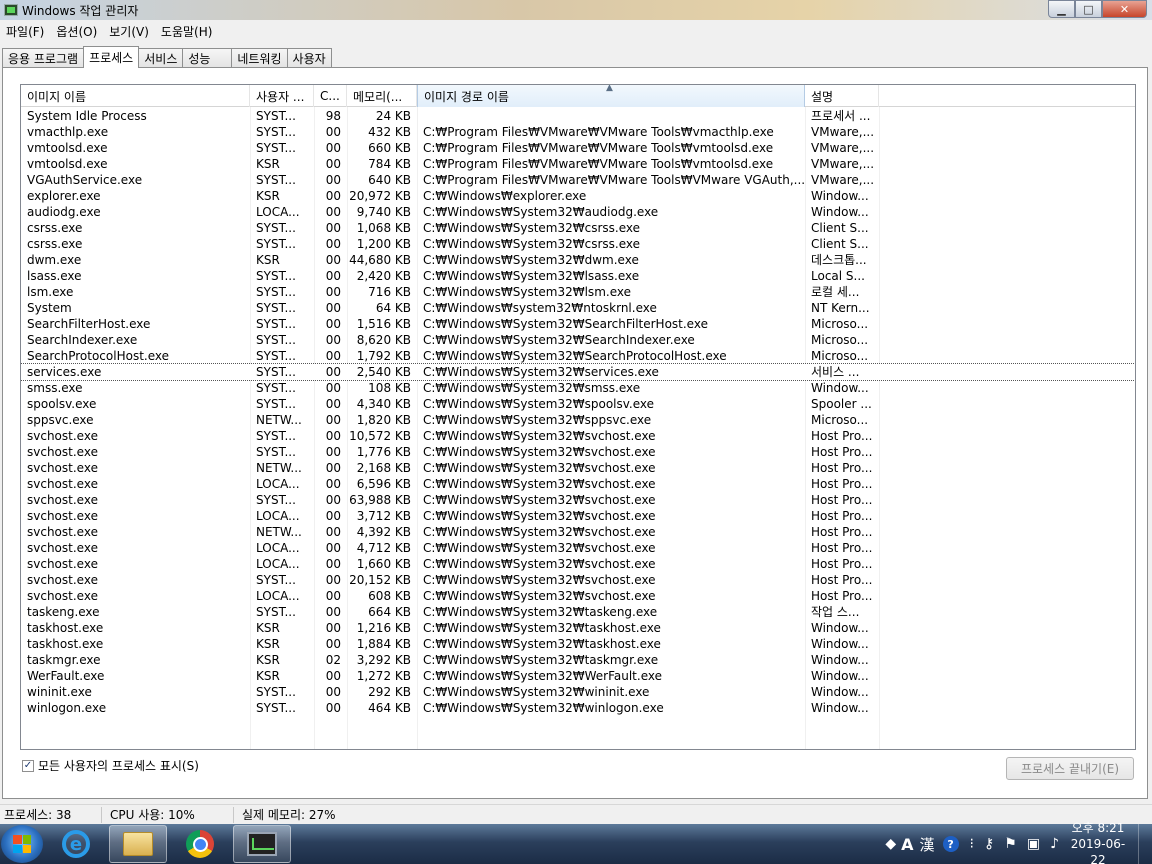 The image size is (1152, 864). I want to click on network-icon: ▣, so click(1033, 844).